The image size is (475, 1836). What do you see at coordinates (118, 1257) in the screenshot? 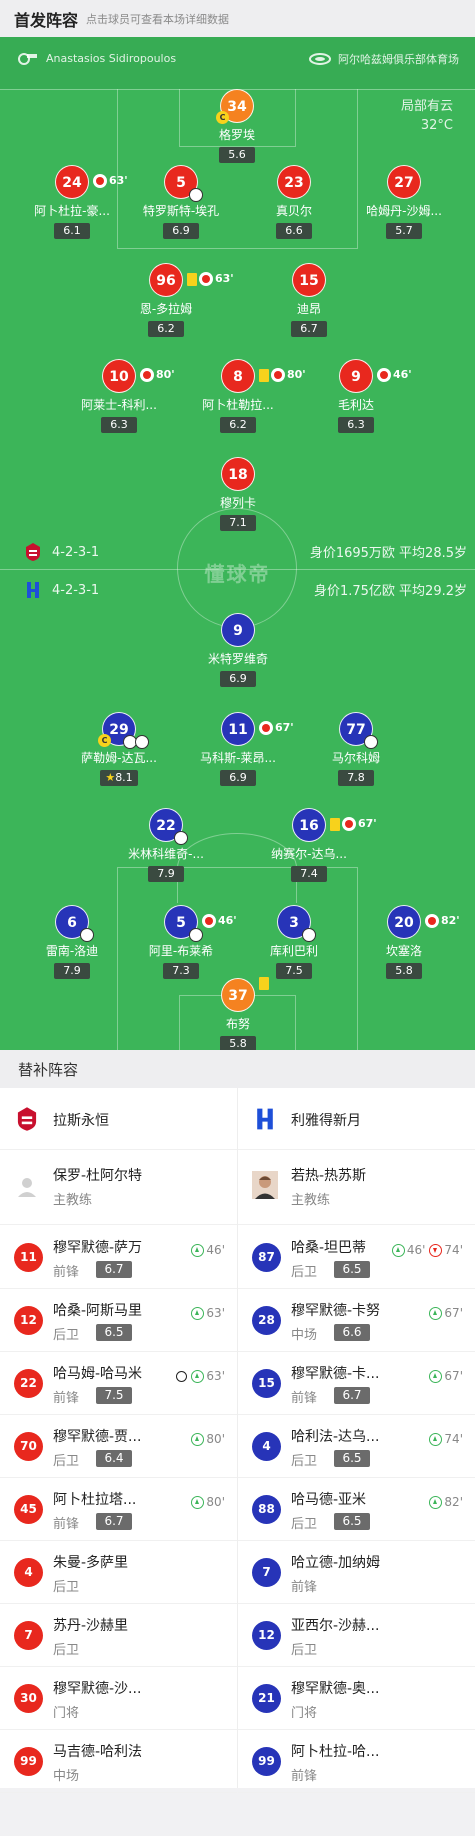
I see `sub-player-row: 11 穆罕默德-萨万 前锋 6.7 46'` at bounding box center [118, 1257].